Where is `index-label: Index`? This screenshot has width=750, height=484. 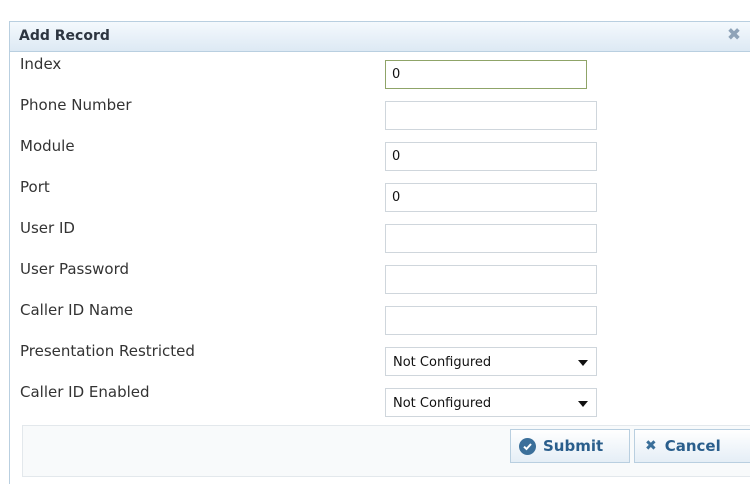 index-label: Index is located at coordinates (41, 64).